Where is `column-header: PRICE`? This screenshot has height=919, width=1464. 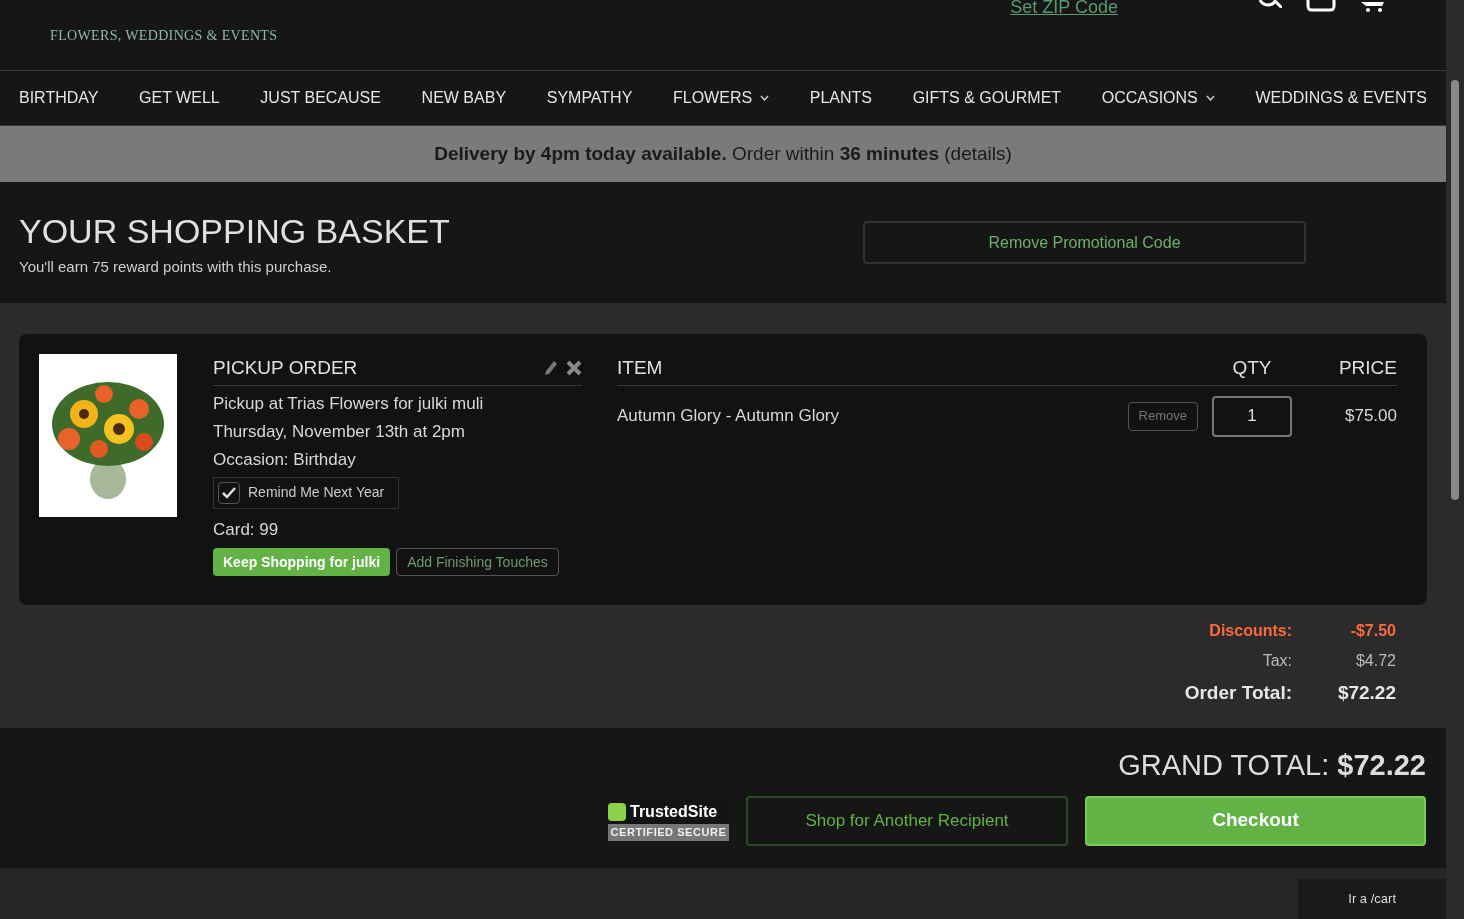
column-header: PRICE is located at coordinates (1367, 368).